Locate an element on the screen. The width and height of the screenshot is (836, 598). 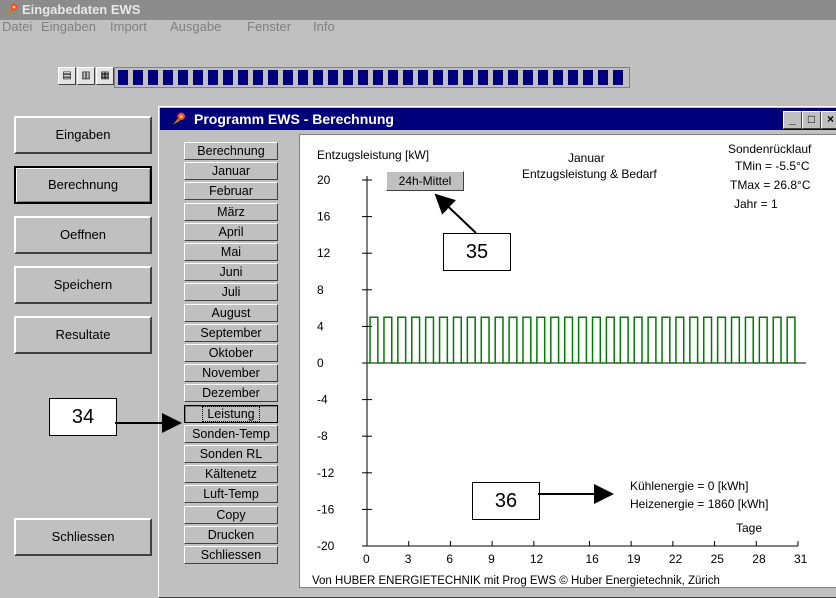
menu-datei: Datei is located at coordinates (17, 26).